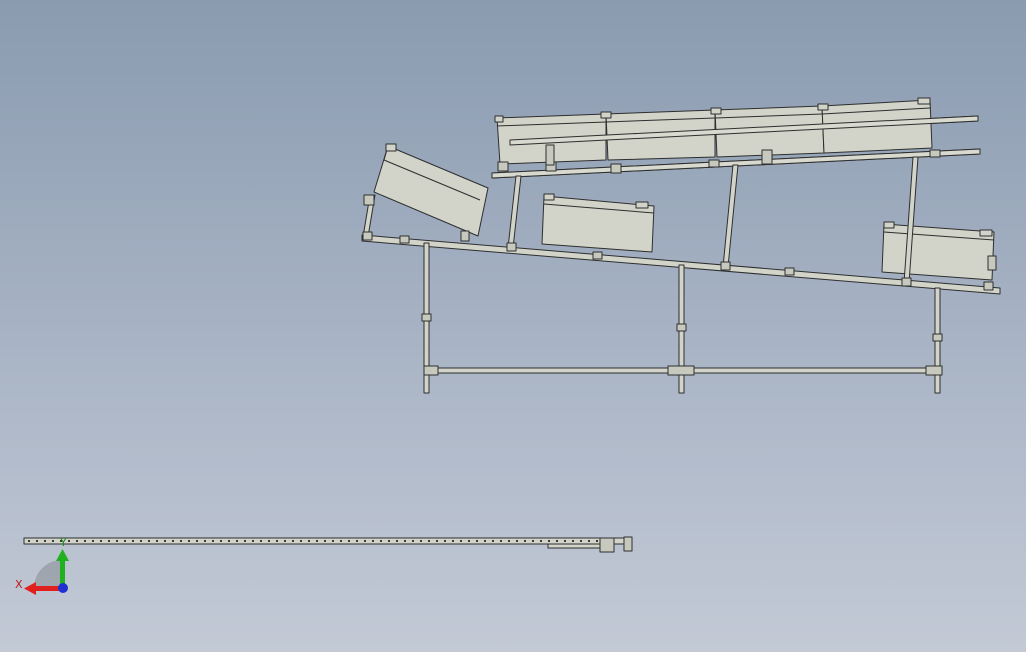  I want to click on z-axis-dot, so click(63, 588).